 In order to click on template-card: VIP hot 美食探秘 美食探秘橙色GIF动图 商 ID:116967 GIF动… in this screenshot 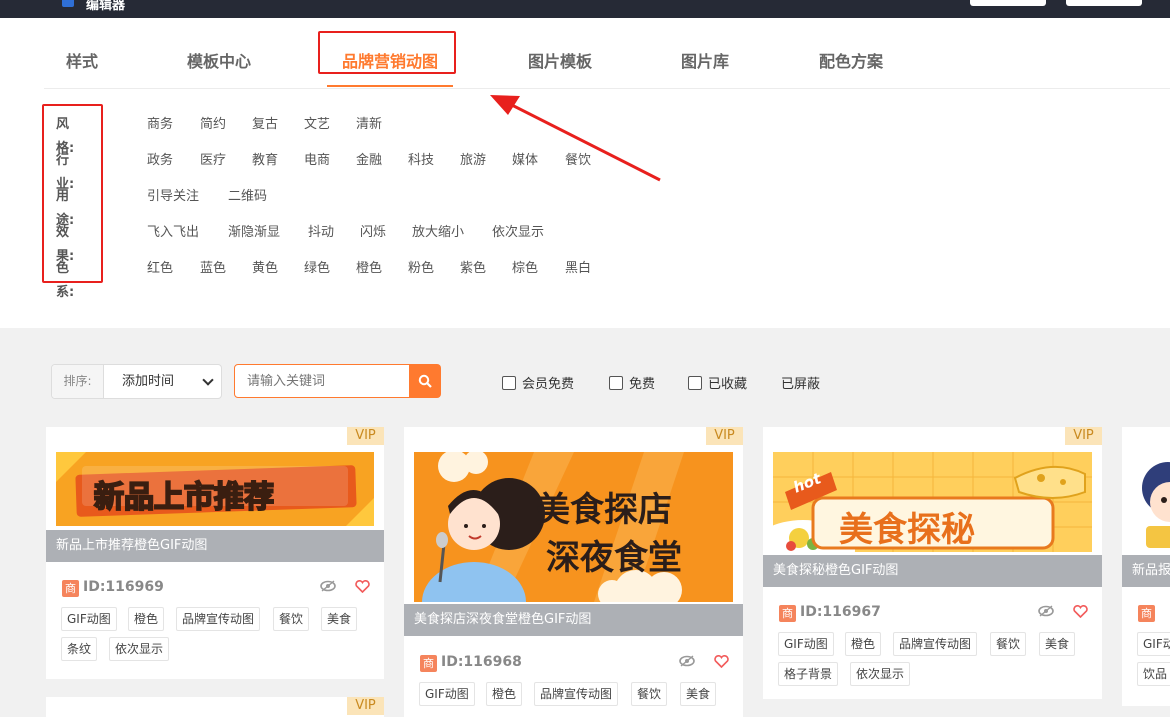, I will do `click(932, 563)`.